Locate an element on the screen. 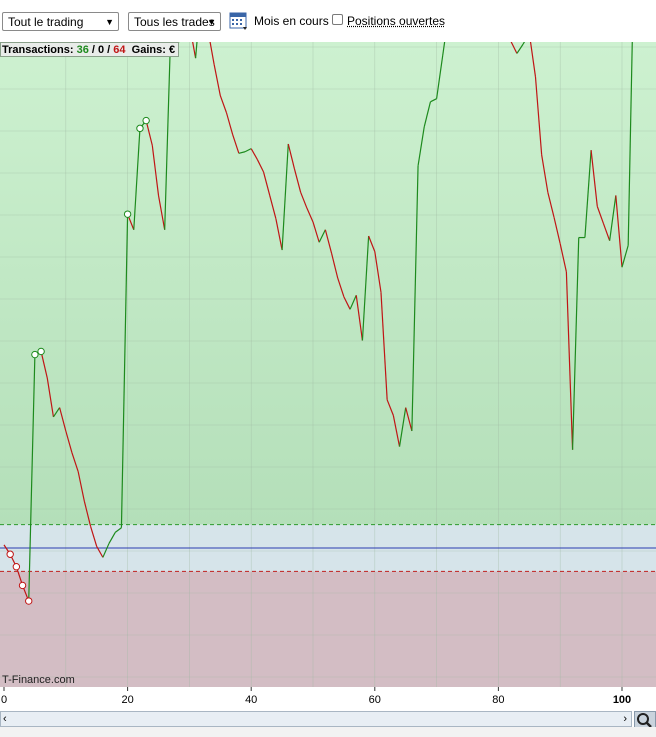 Image resolution: width=656 pixels, height=737 pixels. calendar-label: Mois en cours is located at coordinates (291, 21).